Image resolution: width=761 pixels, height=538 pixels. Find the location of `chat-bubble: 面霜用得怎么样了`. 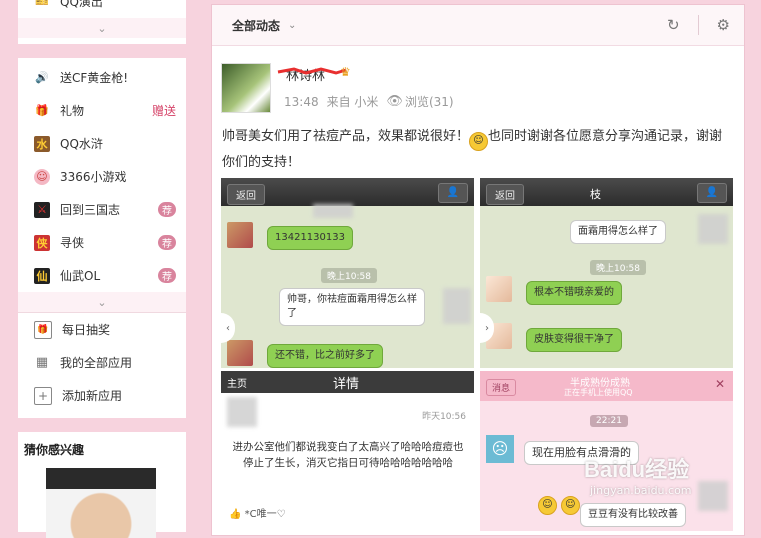

chat-bubble: 面霜用得怎么样了 is located at coordinates (618, 232).